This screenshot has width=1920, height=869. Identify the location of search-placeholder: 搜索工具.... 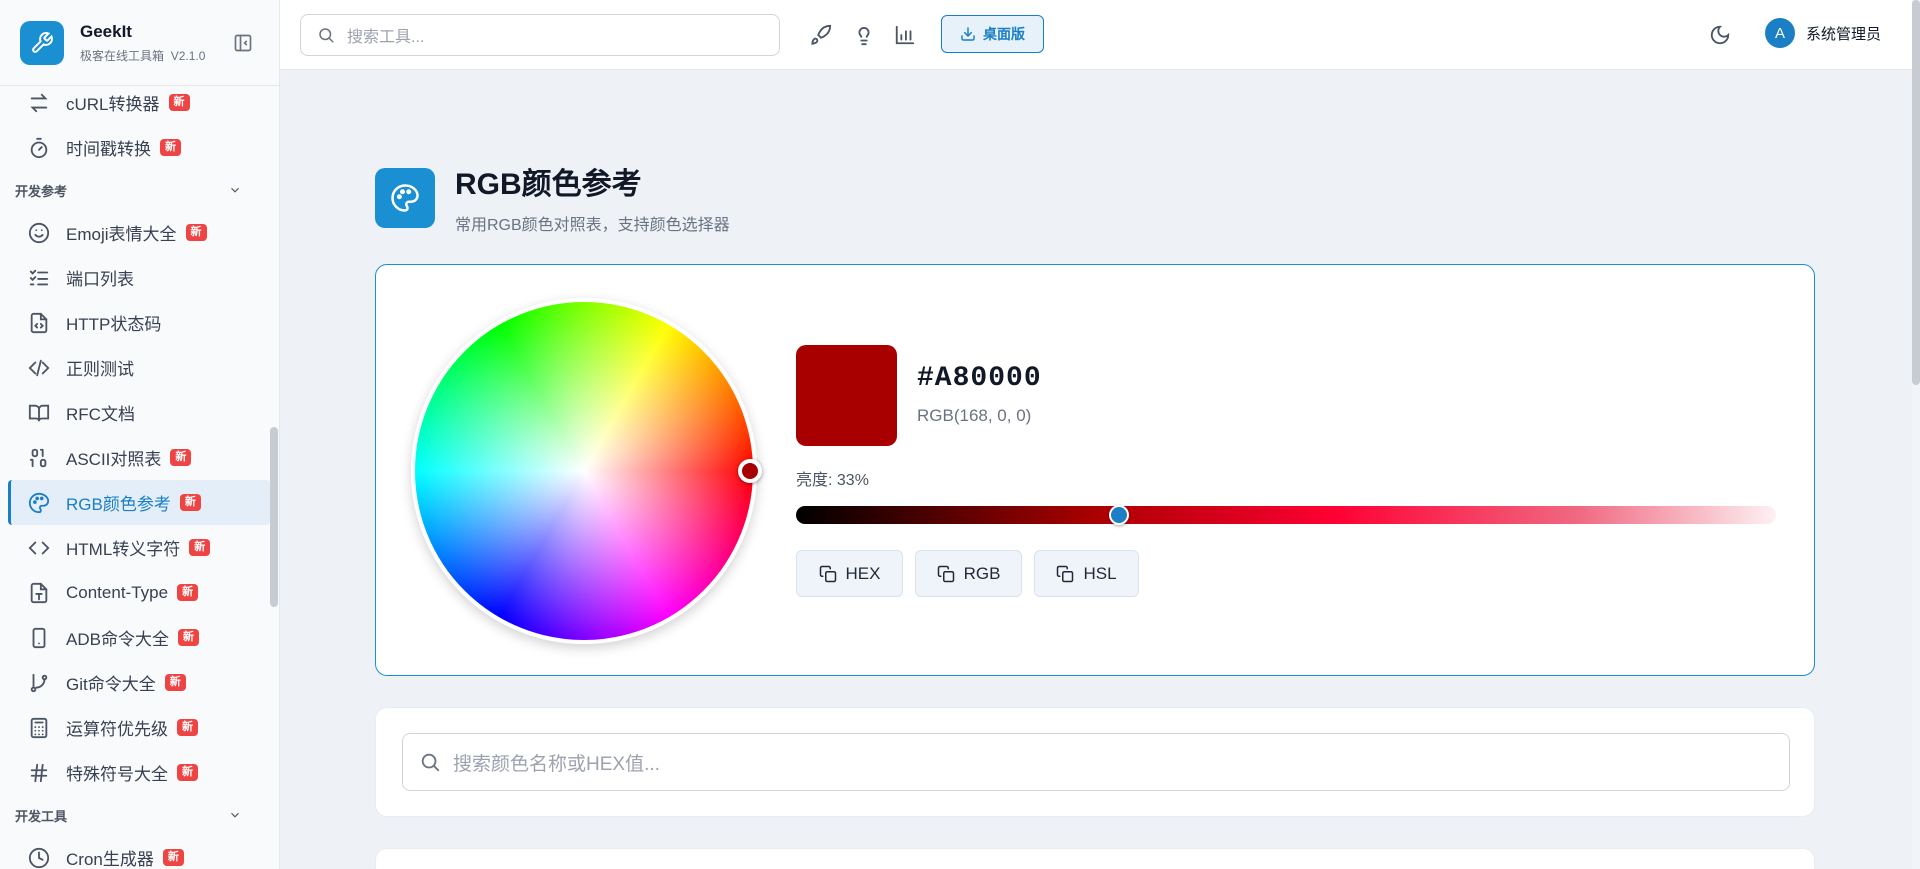
(386, 37).